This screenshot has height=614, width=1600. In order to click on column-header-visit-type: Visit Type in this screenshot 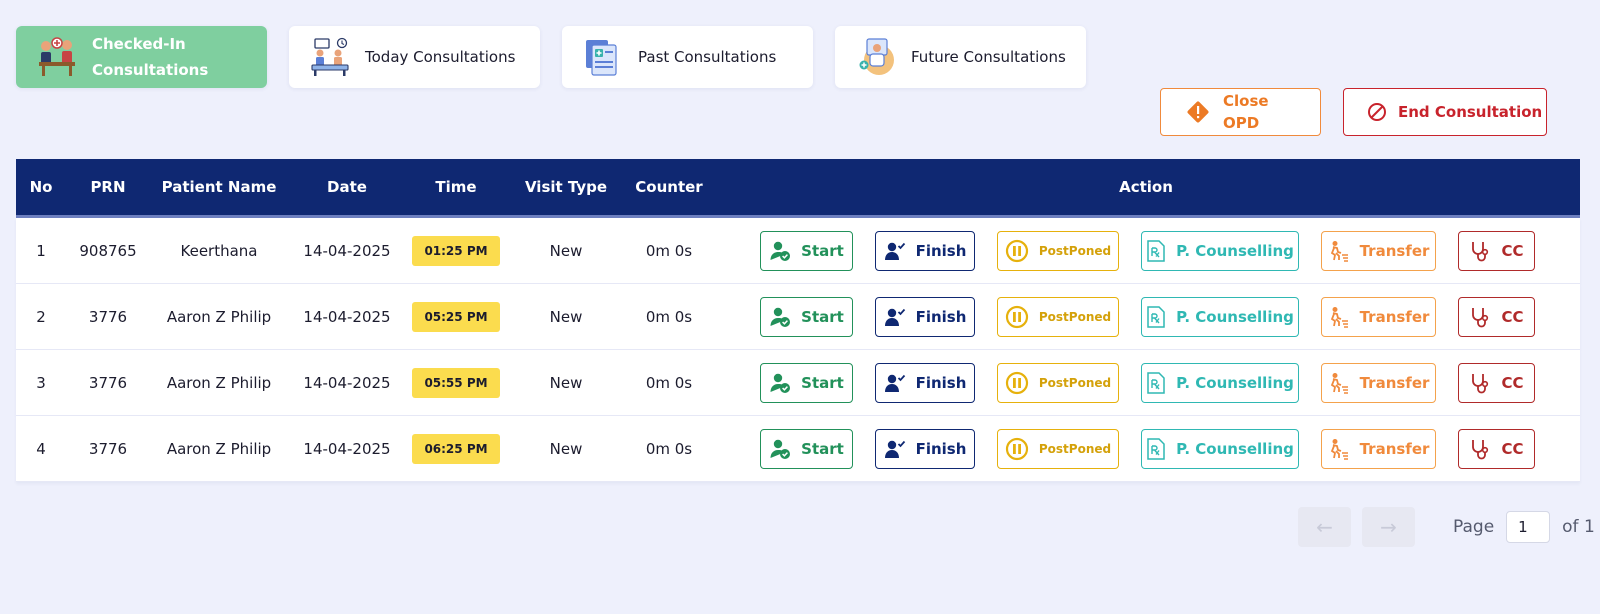, I will do `click(566, 187)`.